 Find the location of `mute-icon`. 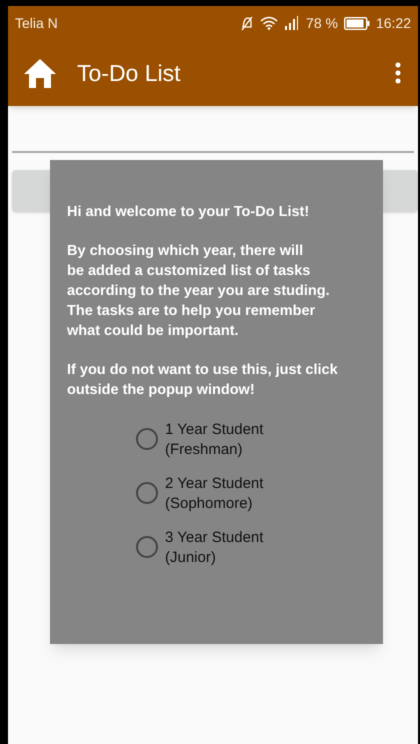

mute-icon is located at coordinates (247, 23).